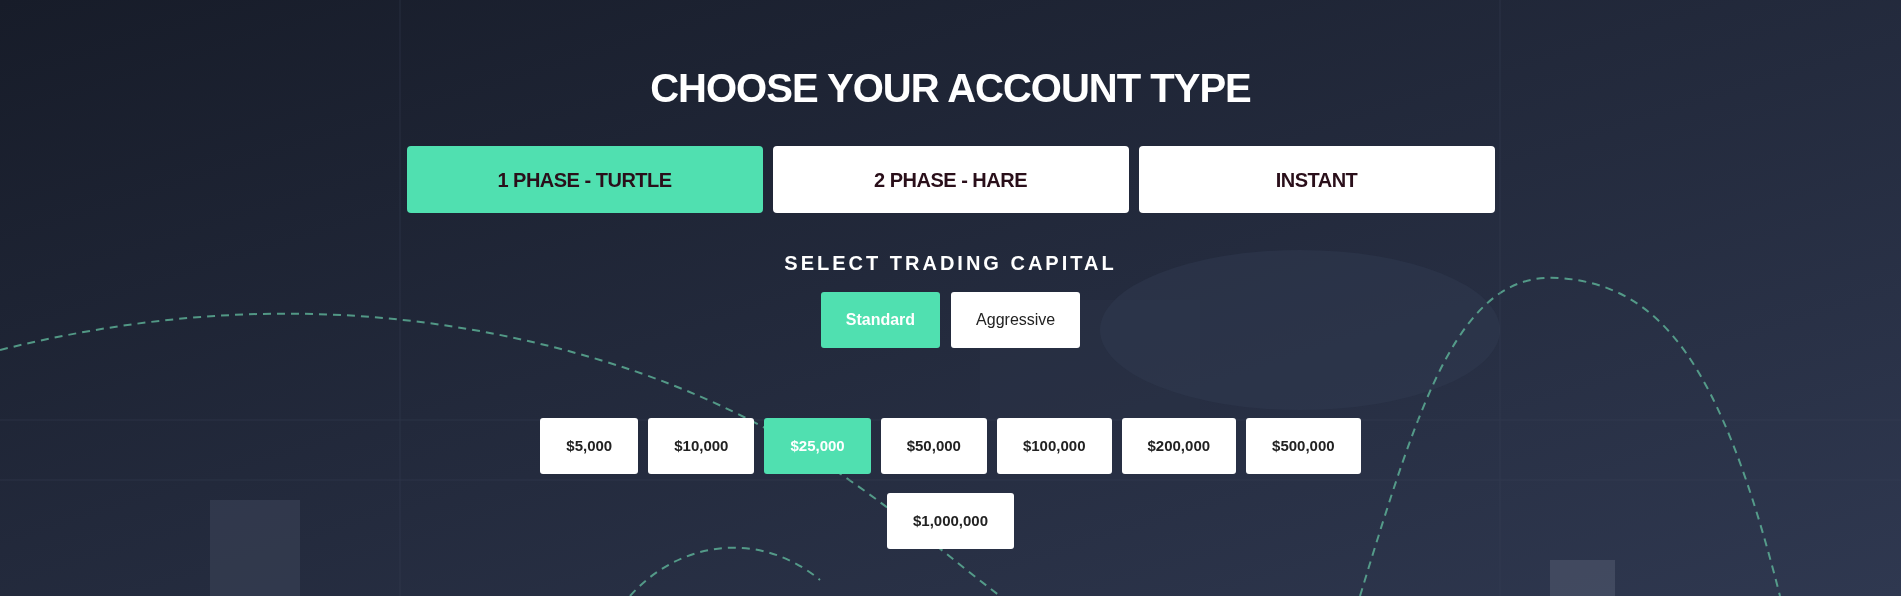 This screenshot has width=1901, height=596. I want to click on mode-button: Aggressive, so click(1016, 320).